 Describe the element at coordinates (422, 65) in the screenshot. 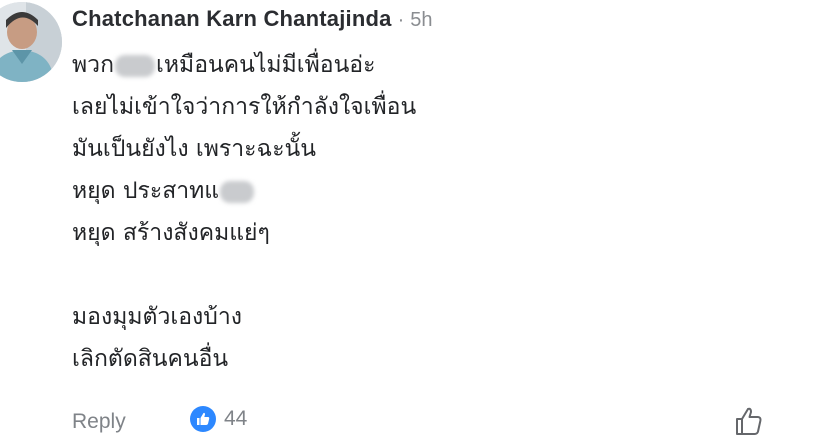

I see `comment-line: พวก เหมือนคนไม่มีเพื่อนอ่ะ` at that location.